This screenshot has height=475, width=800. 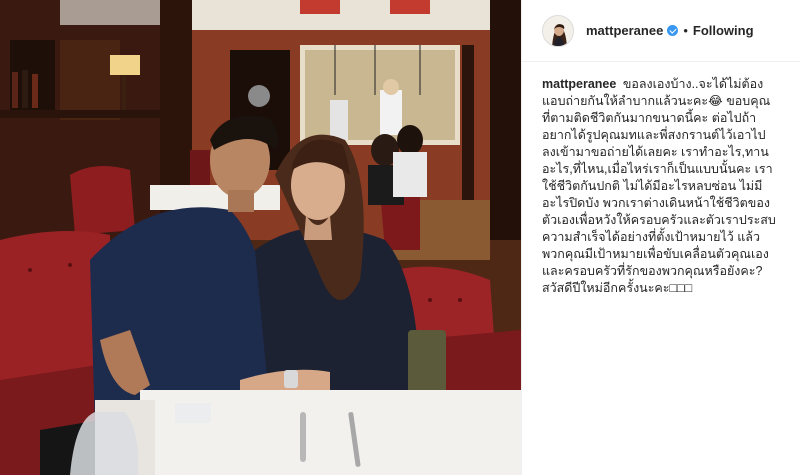 I want to click on following-button: Following, so click(x=723, y=30).